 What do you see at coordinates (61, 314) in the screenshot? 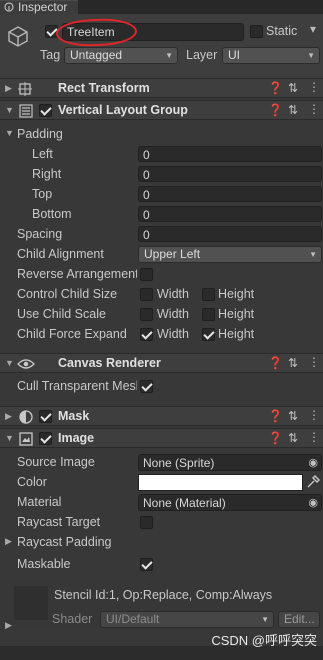
I see `use-child-scale-label: Use Child Scale` at bounding box center [61, 314].